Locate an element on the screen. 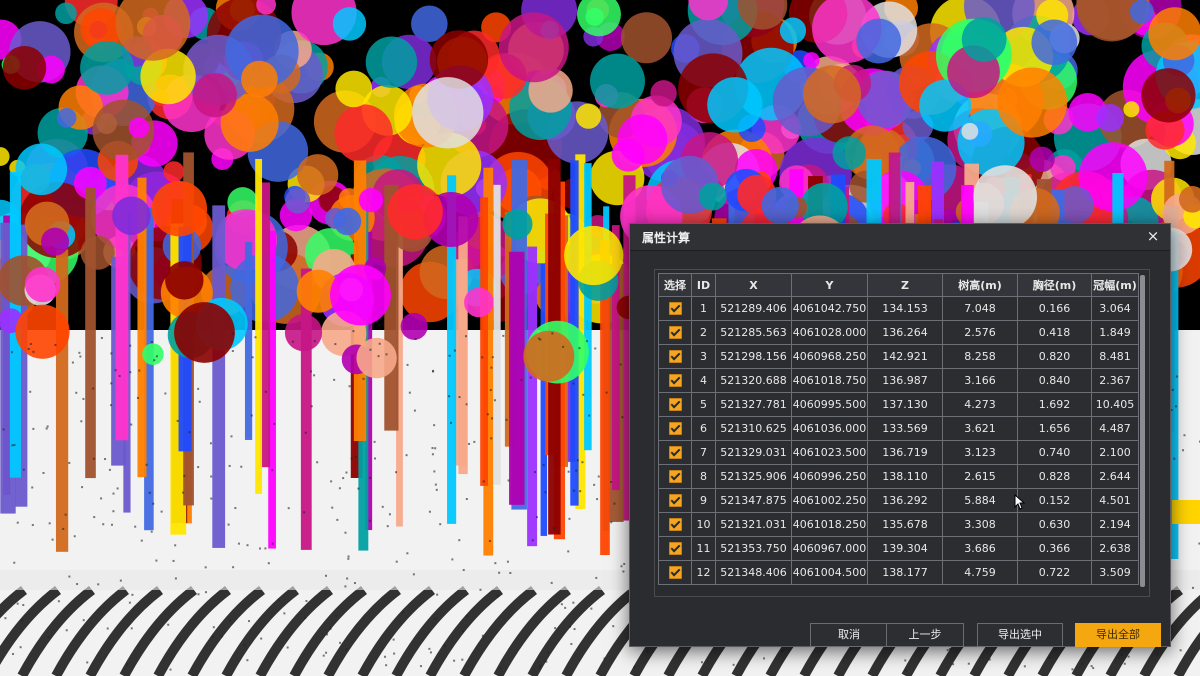  mouse-cursor-icon is located at coordinates (1020, 502).